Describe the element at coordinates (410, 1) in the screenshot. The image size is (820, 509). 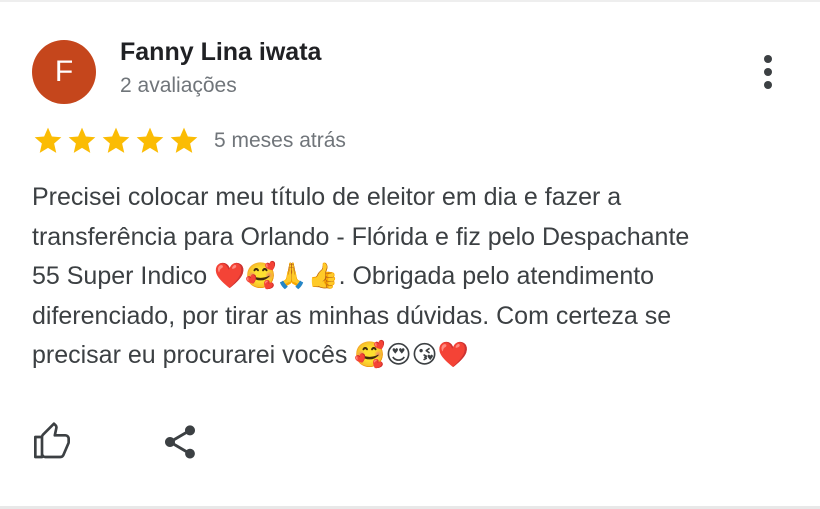
I see `top-divider` at that location.